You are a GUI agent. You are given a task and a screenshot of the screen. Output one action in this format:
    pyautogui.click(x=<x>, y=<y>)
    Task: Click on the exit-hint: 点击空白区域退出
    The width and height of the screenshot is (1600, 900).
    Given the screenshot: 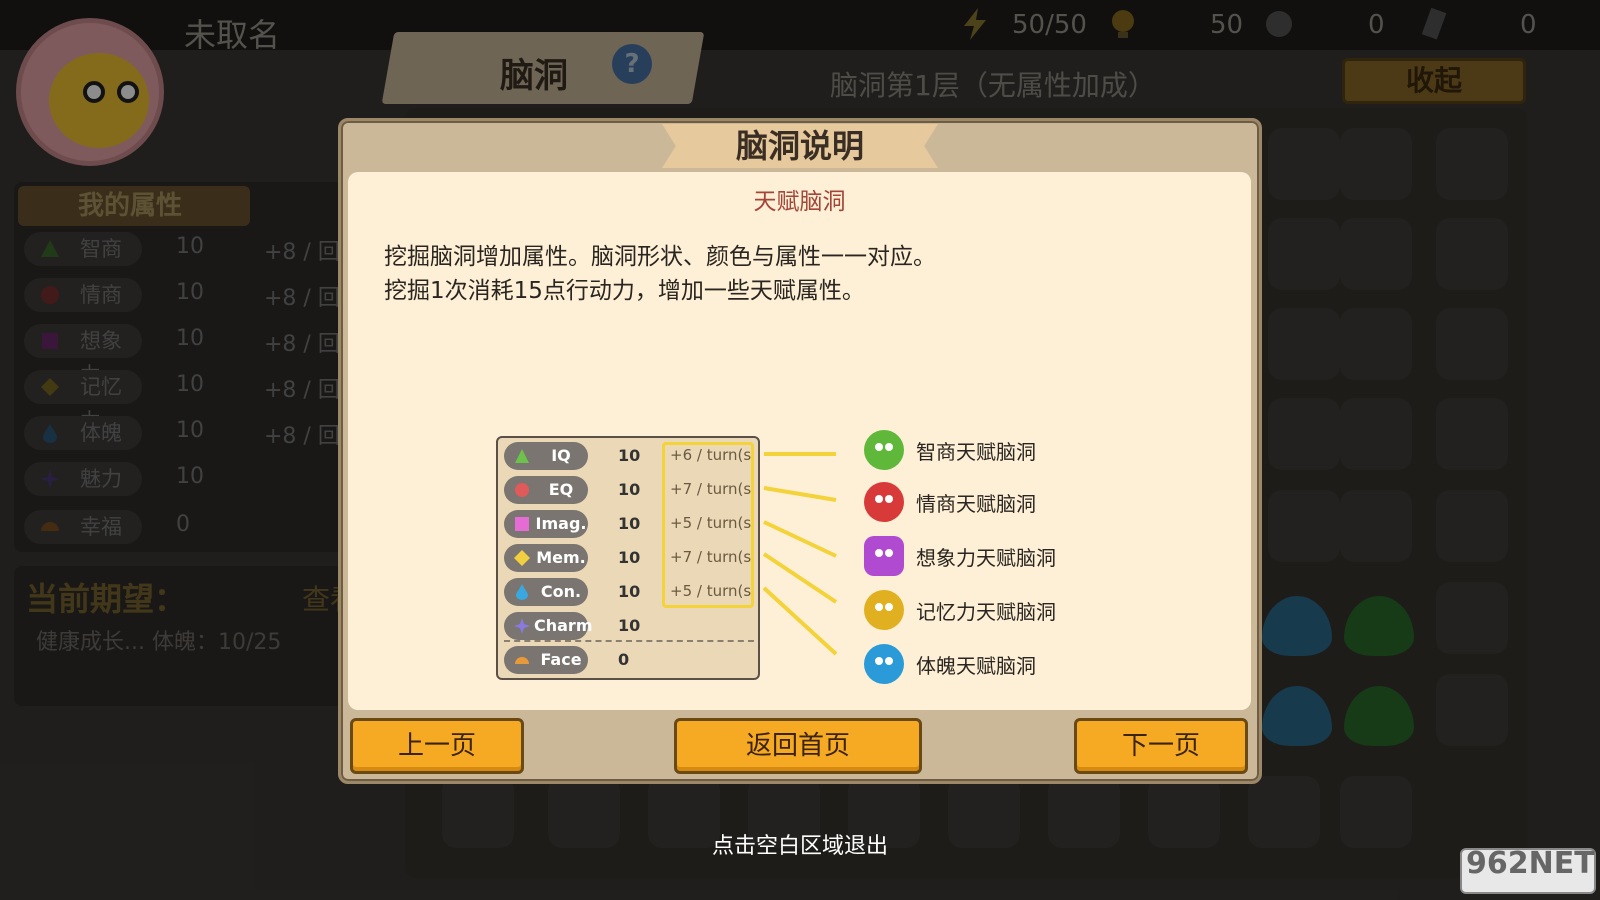 What is the action you would take?
    pyautogui.click(x=799, y=846)
    